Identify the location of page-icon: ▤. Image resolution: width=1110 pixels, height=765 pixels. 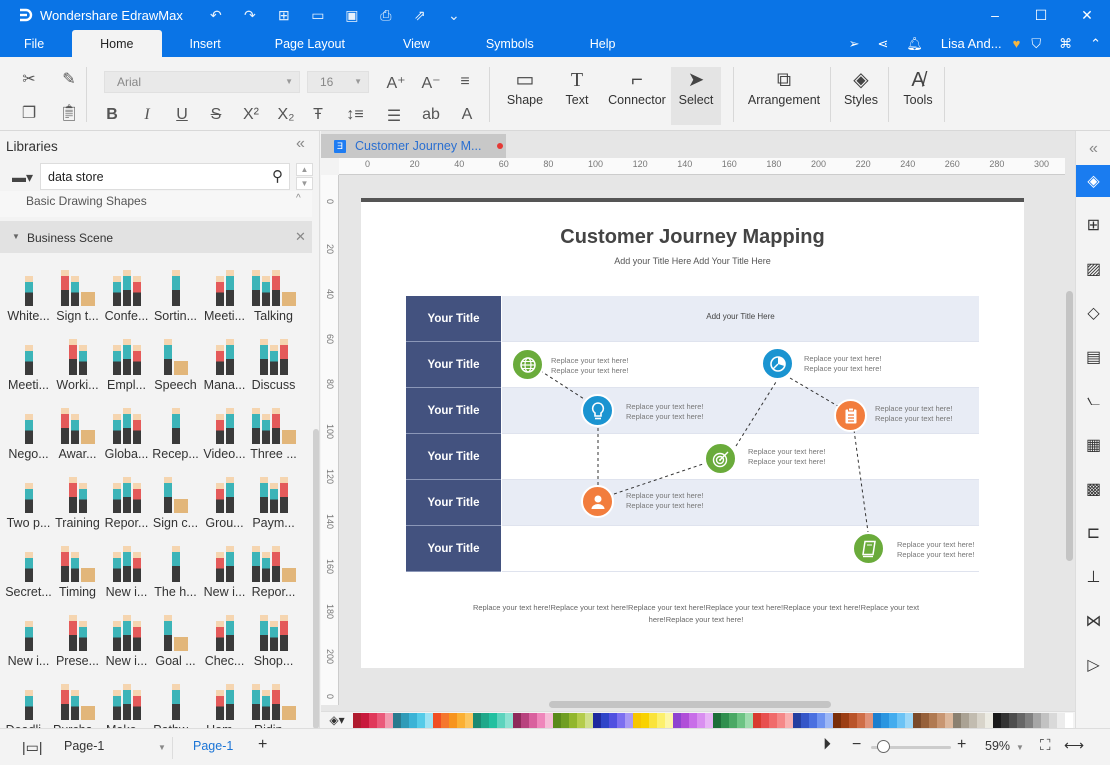
(1093, 357).